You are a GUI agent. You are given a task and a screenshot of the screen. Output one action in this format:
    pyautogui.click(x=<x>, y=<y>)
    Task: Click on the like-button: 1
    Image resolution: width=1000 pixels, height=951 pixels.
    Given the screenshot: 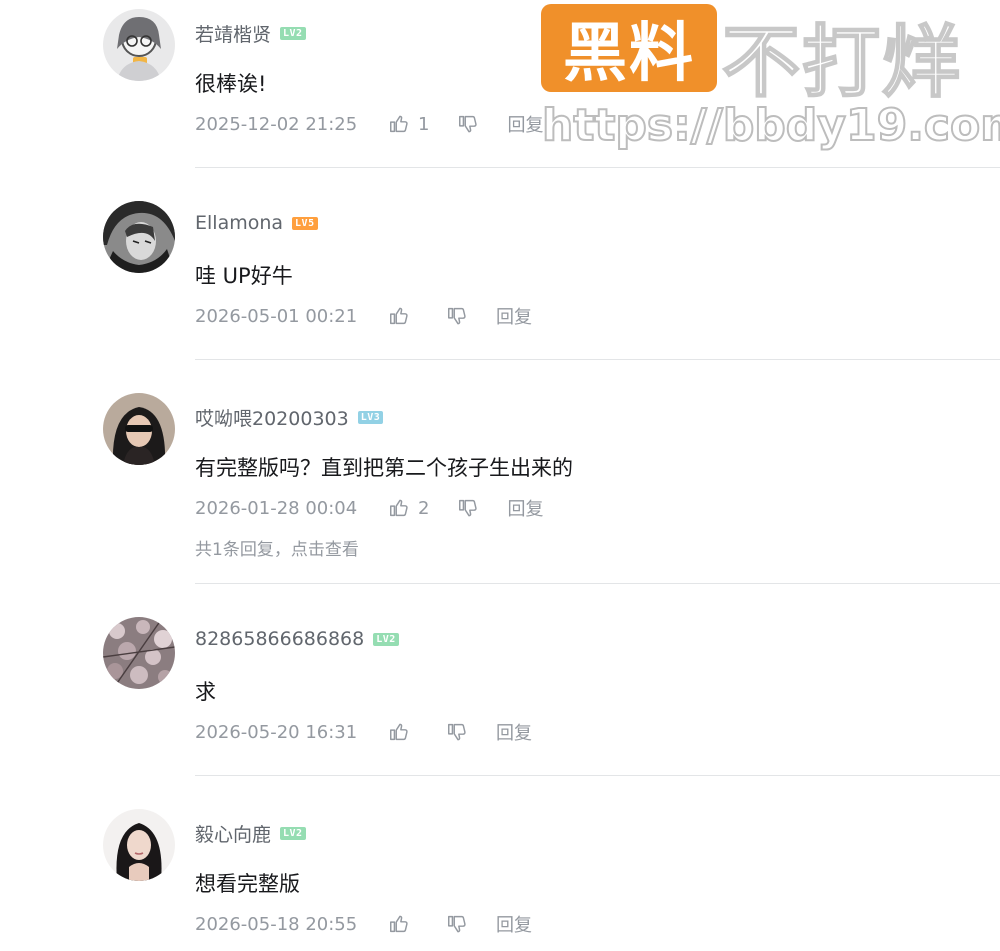 What is the action you would take?
    pyautogui.click(x=408, y=124)
    